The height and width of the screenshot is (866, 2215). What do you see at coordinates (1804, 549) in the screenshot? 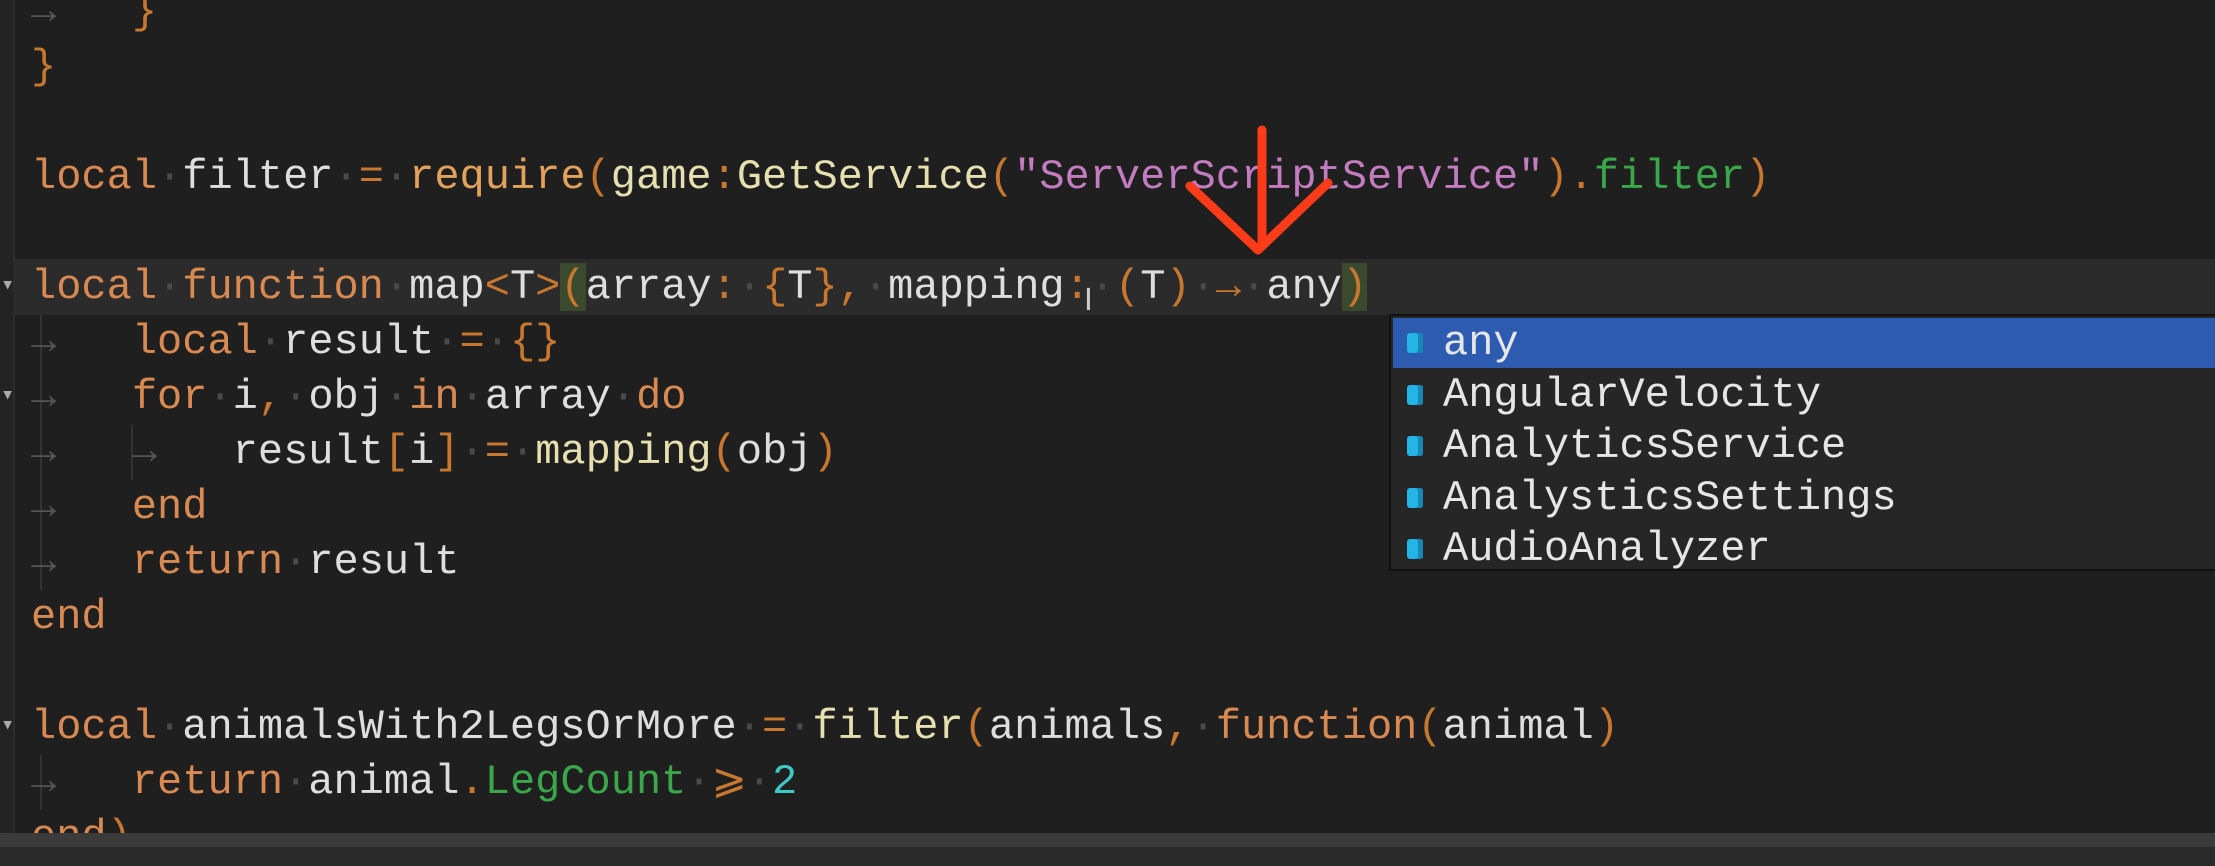
I see `autocomplete-item: AudioAnalyzer` at bounding box center [1804, 549].